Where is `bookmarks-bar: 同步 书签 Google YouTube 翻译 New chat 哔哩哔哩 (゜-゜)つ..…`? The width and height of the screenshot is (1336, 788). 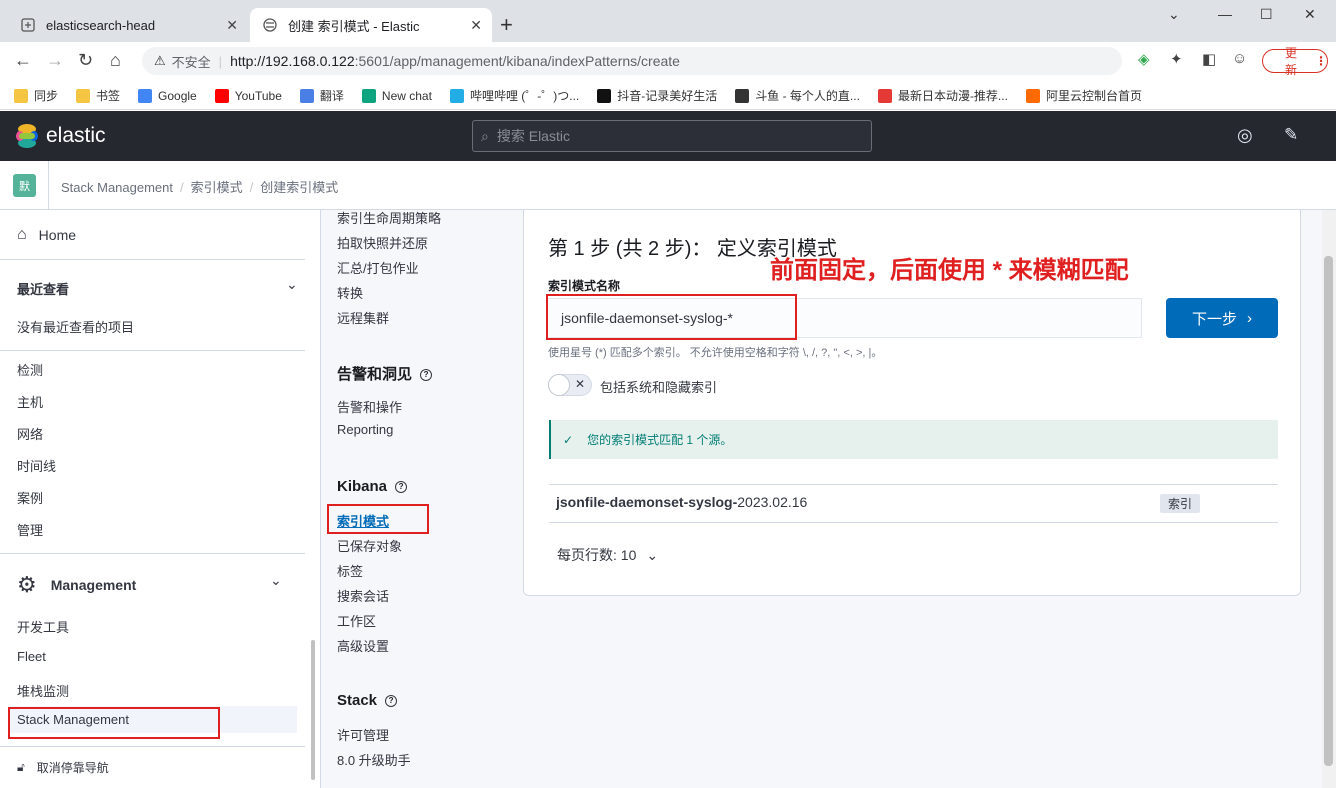 bookmarks-bar: 同步 书签 Google YouTube 翻译 New chat 哔哩哔哩 (゜-゜)つ..… is located at coordinates (668, 96).